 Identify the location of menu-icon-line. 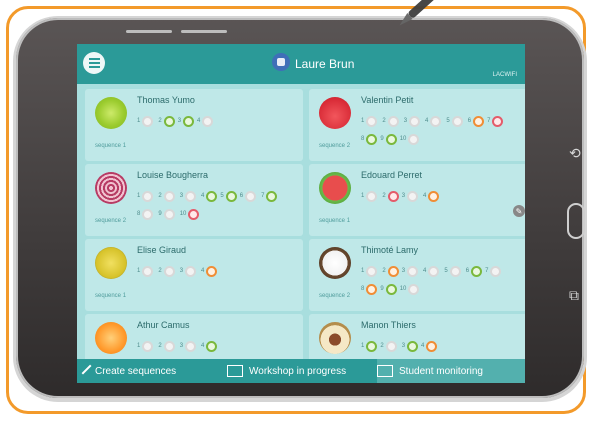
(94, 67).